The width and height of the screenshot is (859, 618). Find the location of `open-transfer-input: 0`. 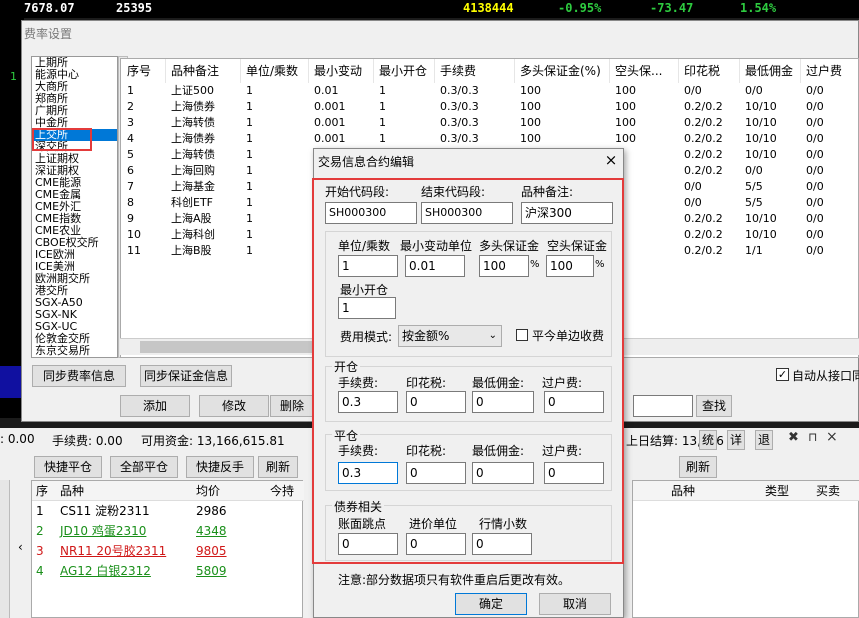

open-transfer-input: 0 is located at coordinates (574, 402).